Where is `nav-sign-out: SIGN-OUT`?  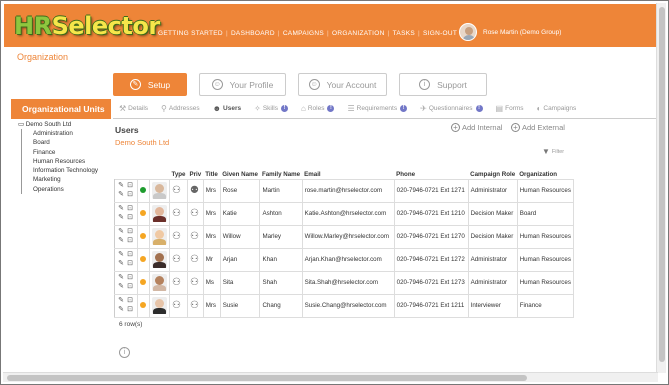 nav-sign-out: SIGN-OUT is located at coordinates (440, 33).